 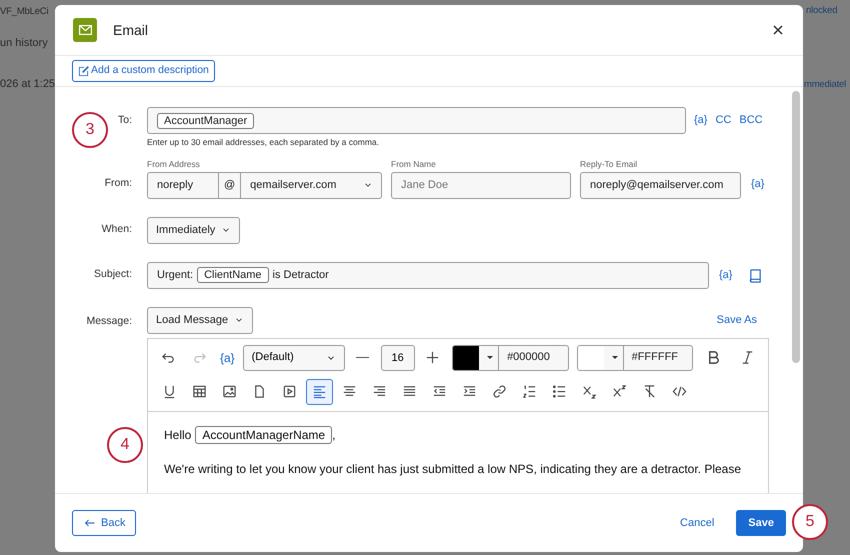 I want to click on plus-icon, so click(x=432, y=357).